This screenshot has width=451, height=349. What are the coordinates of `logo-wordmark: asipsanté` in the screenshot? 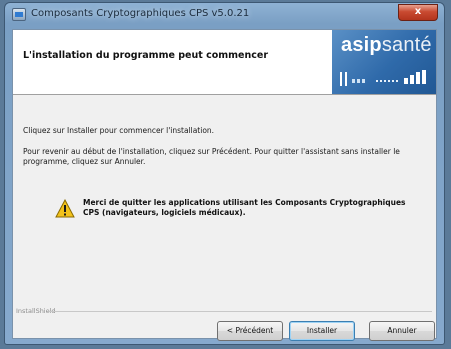 It's located at (386, 45).